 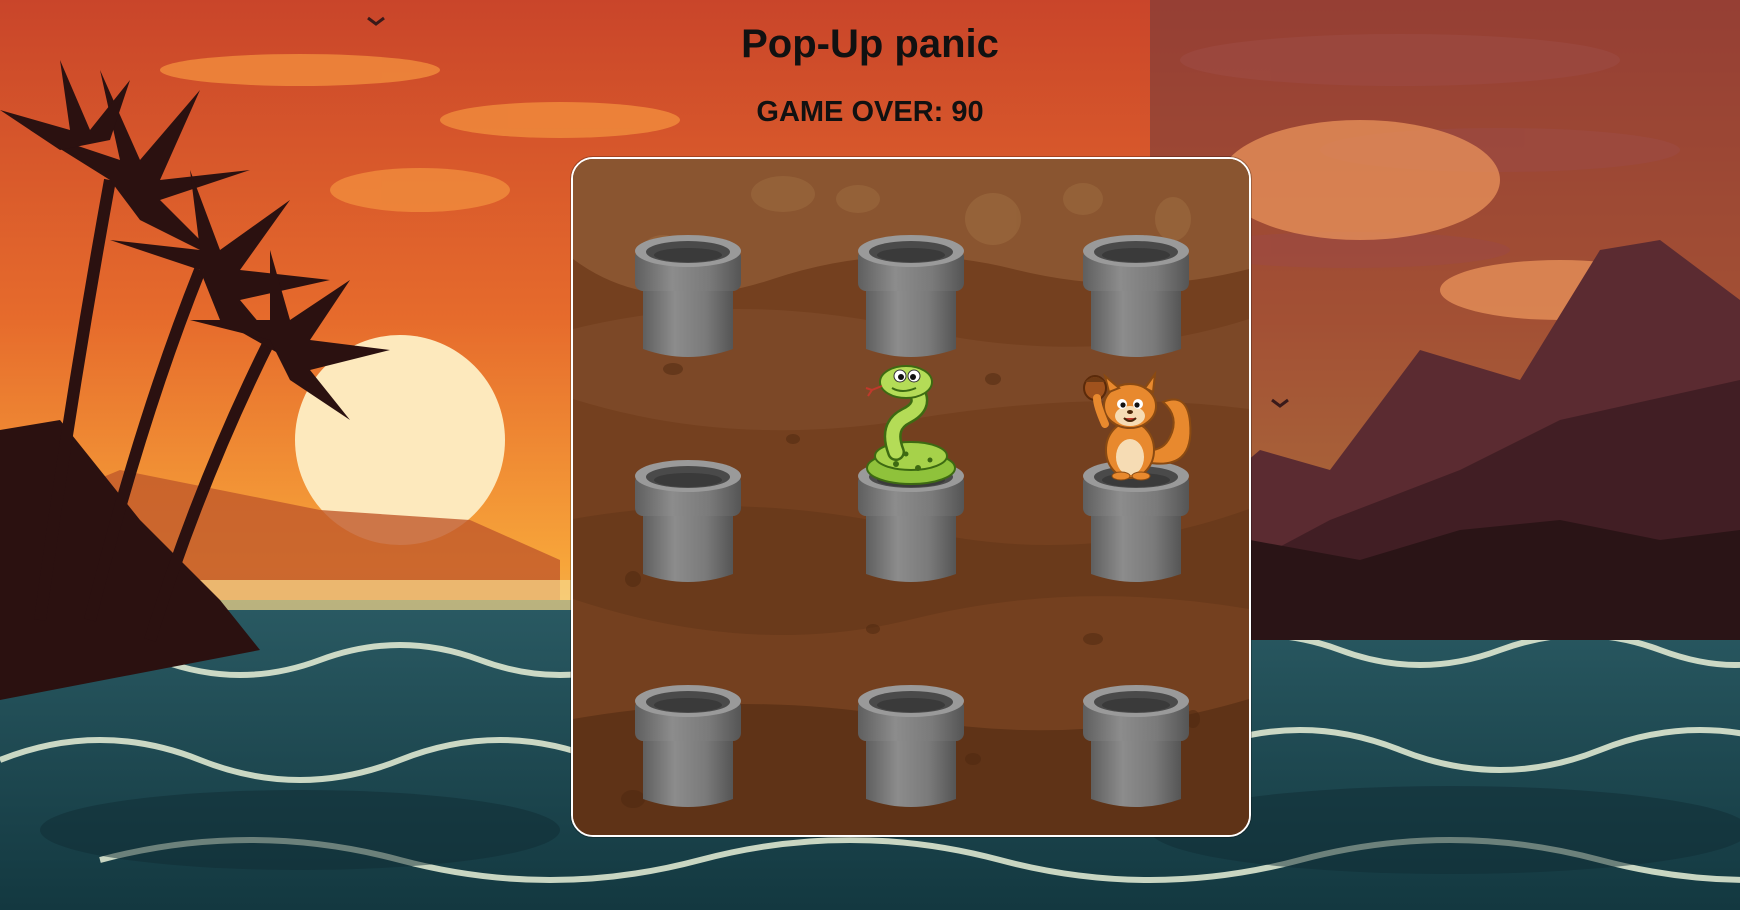 I want to click on hole-r3c2, so click(x=911, y=724).